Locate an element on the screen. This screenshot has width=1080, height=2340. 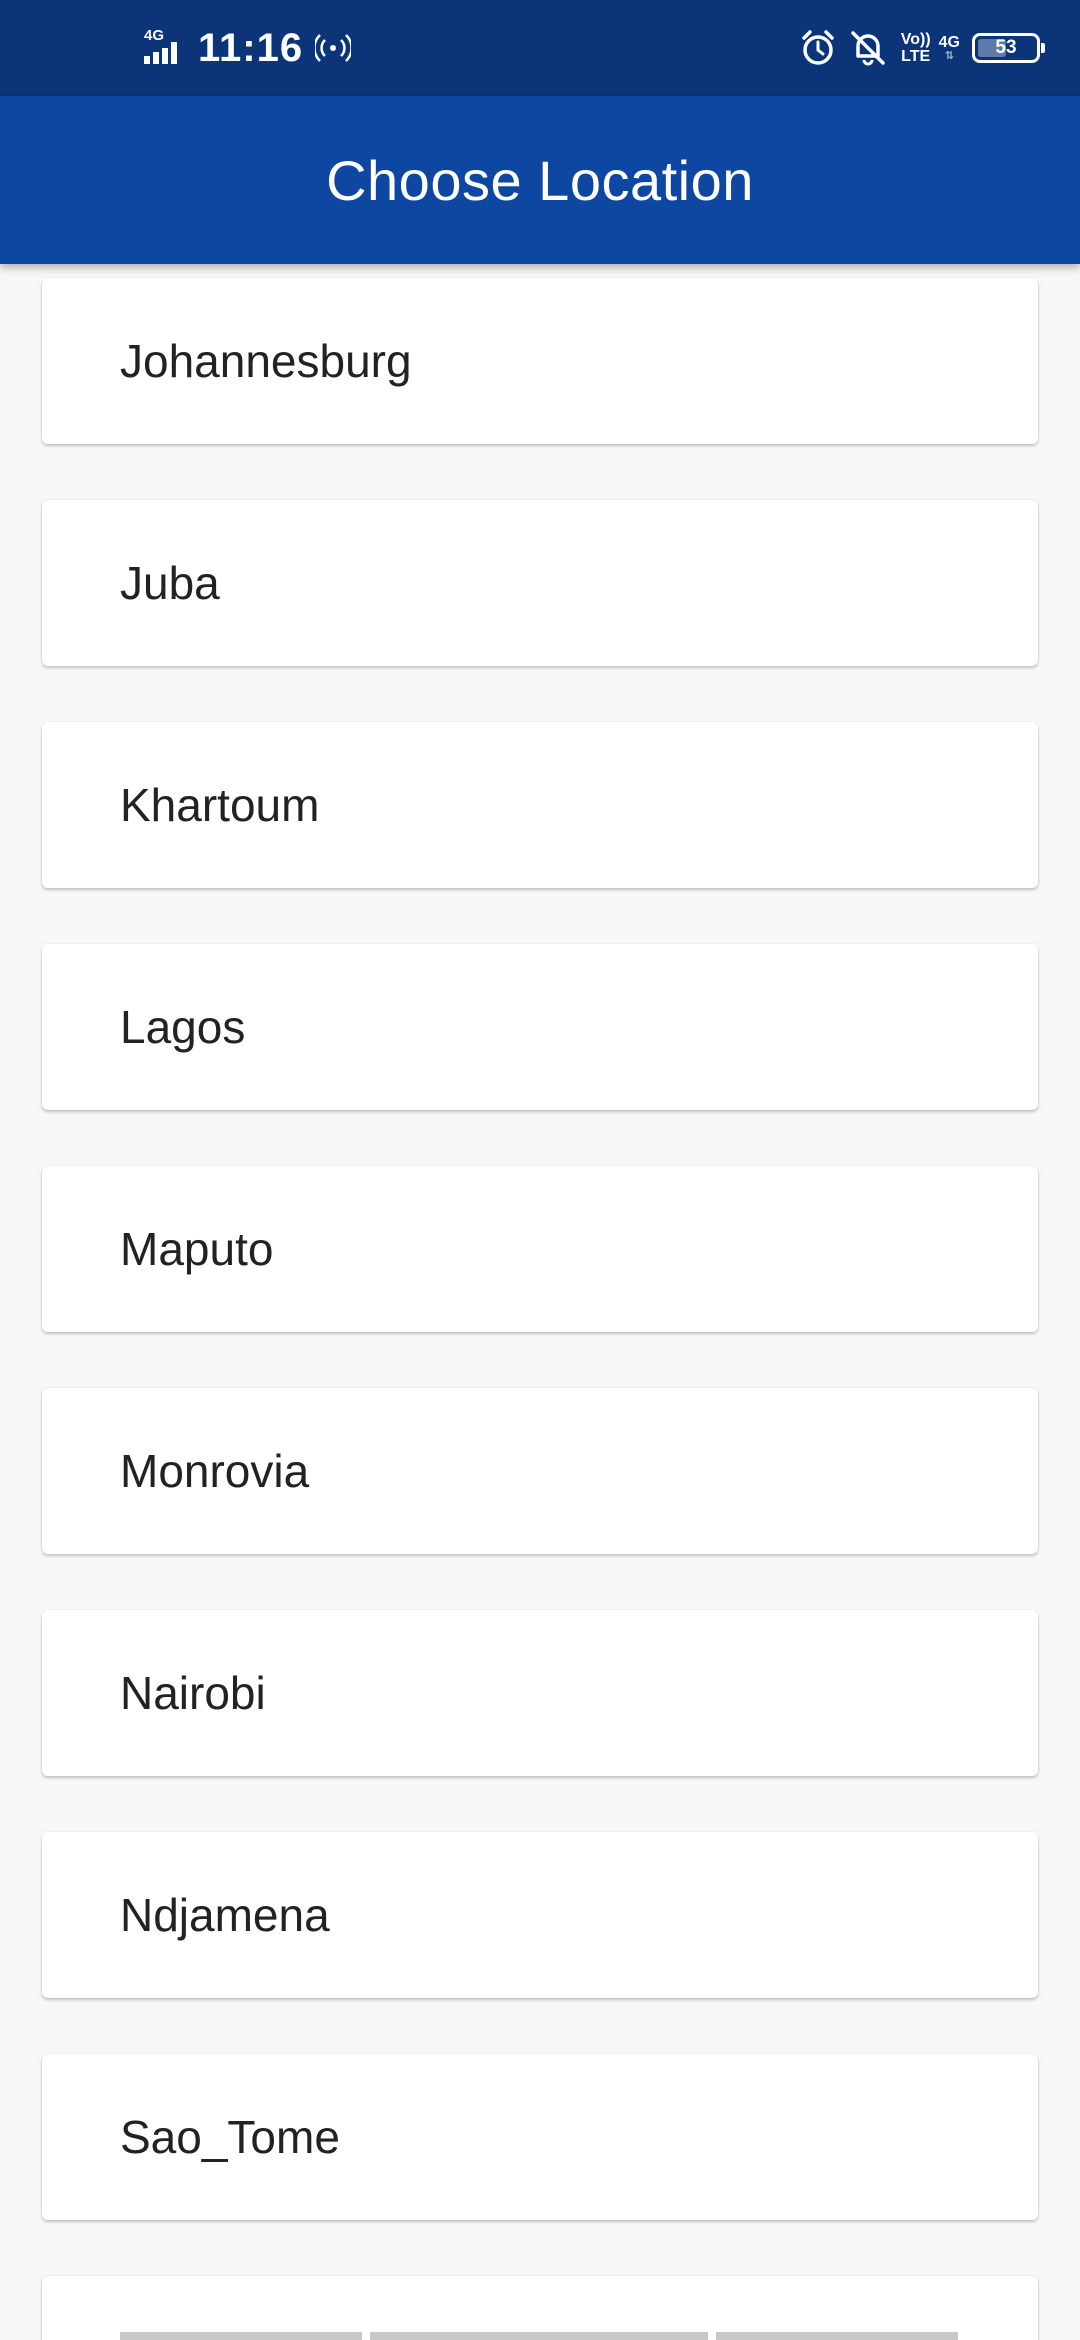
volte-top-label: Vo)) is located at coordinates (915, 39).